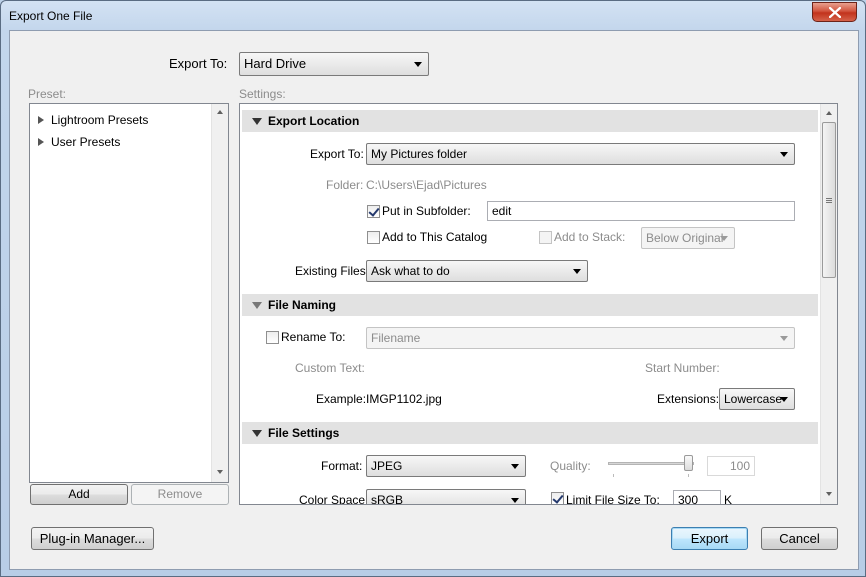  I want to click on cancel-button: Cancel, so click(799, 538).